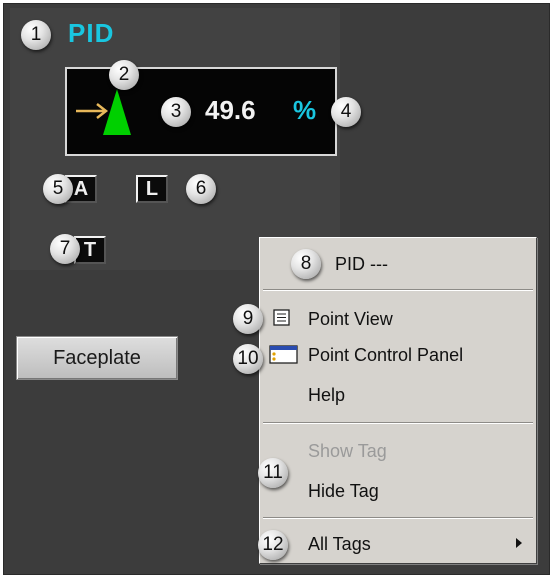 This screenshot has height=579, width=556. What do you see at coordinates (343, 491) in the screenshot?
I see `menu-item-hide-tag: Hide Tag` at bounding box center [343, 491].